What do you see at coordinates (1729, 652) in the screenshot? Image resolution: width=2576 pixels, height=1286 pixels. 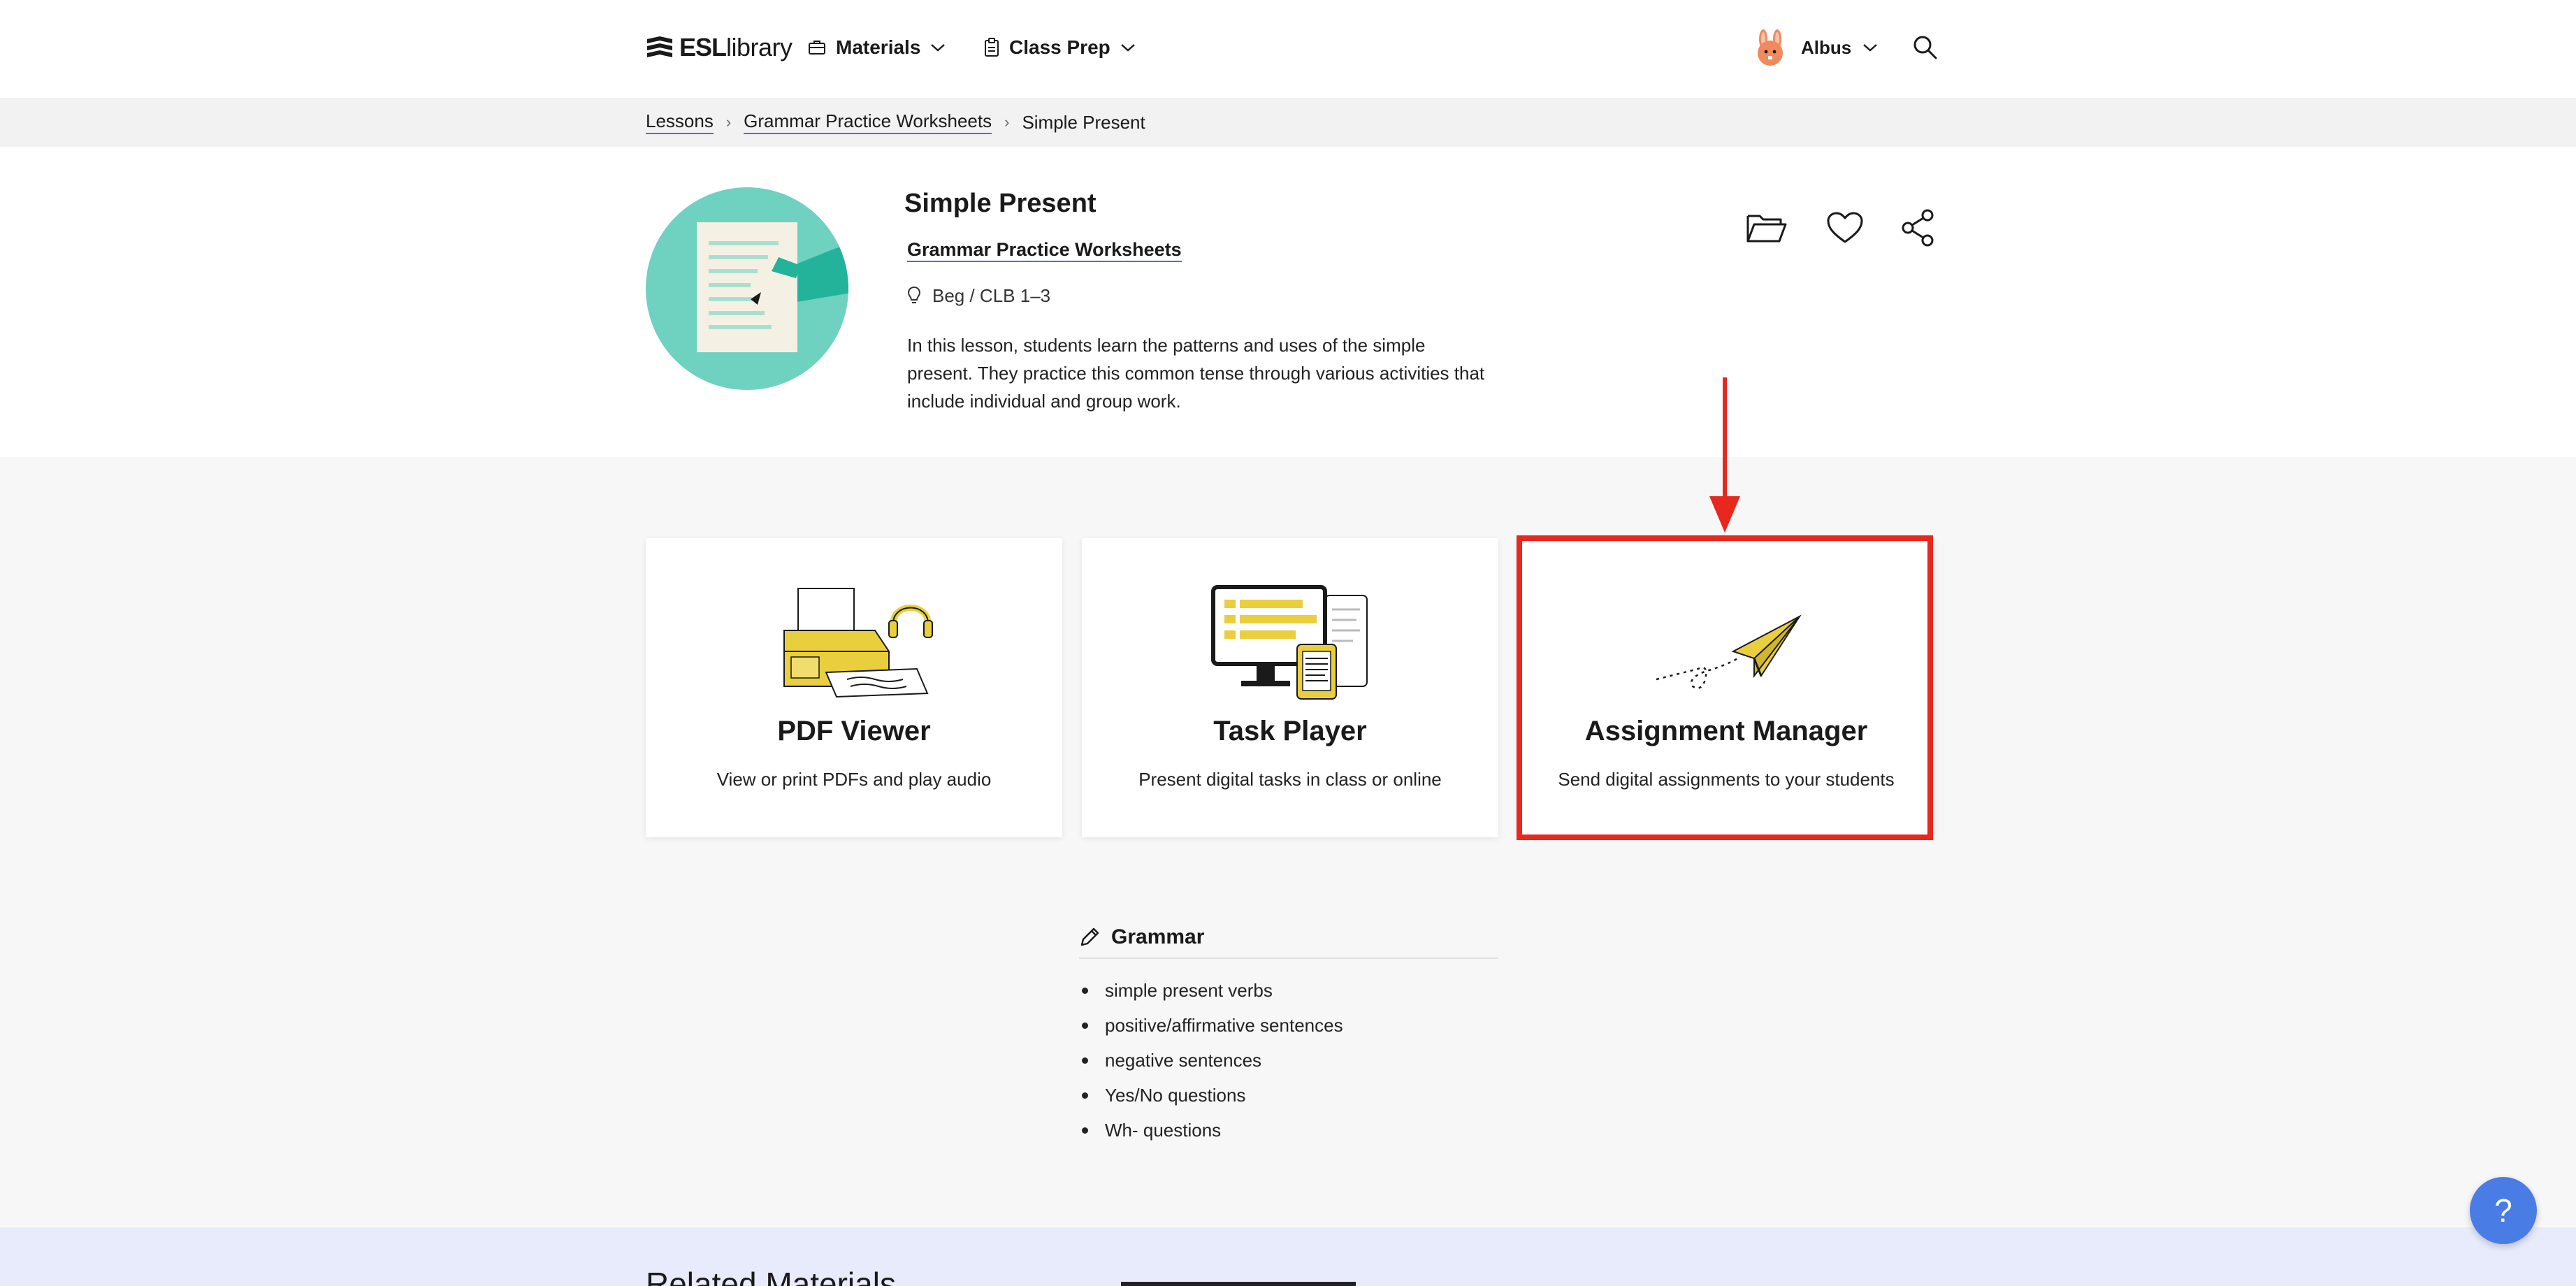 I see `paper-airplane-illustration` at bounding box center [1729, 652].